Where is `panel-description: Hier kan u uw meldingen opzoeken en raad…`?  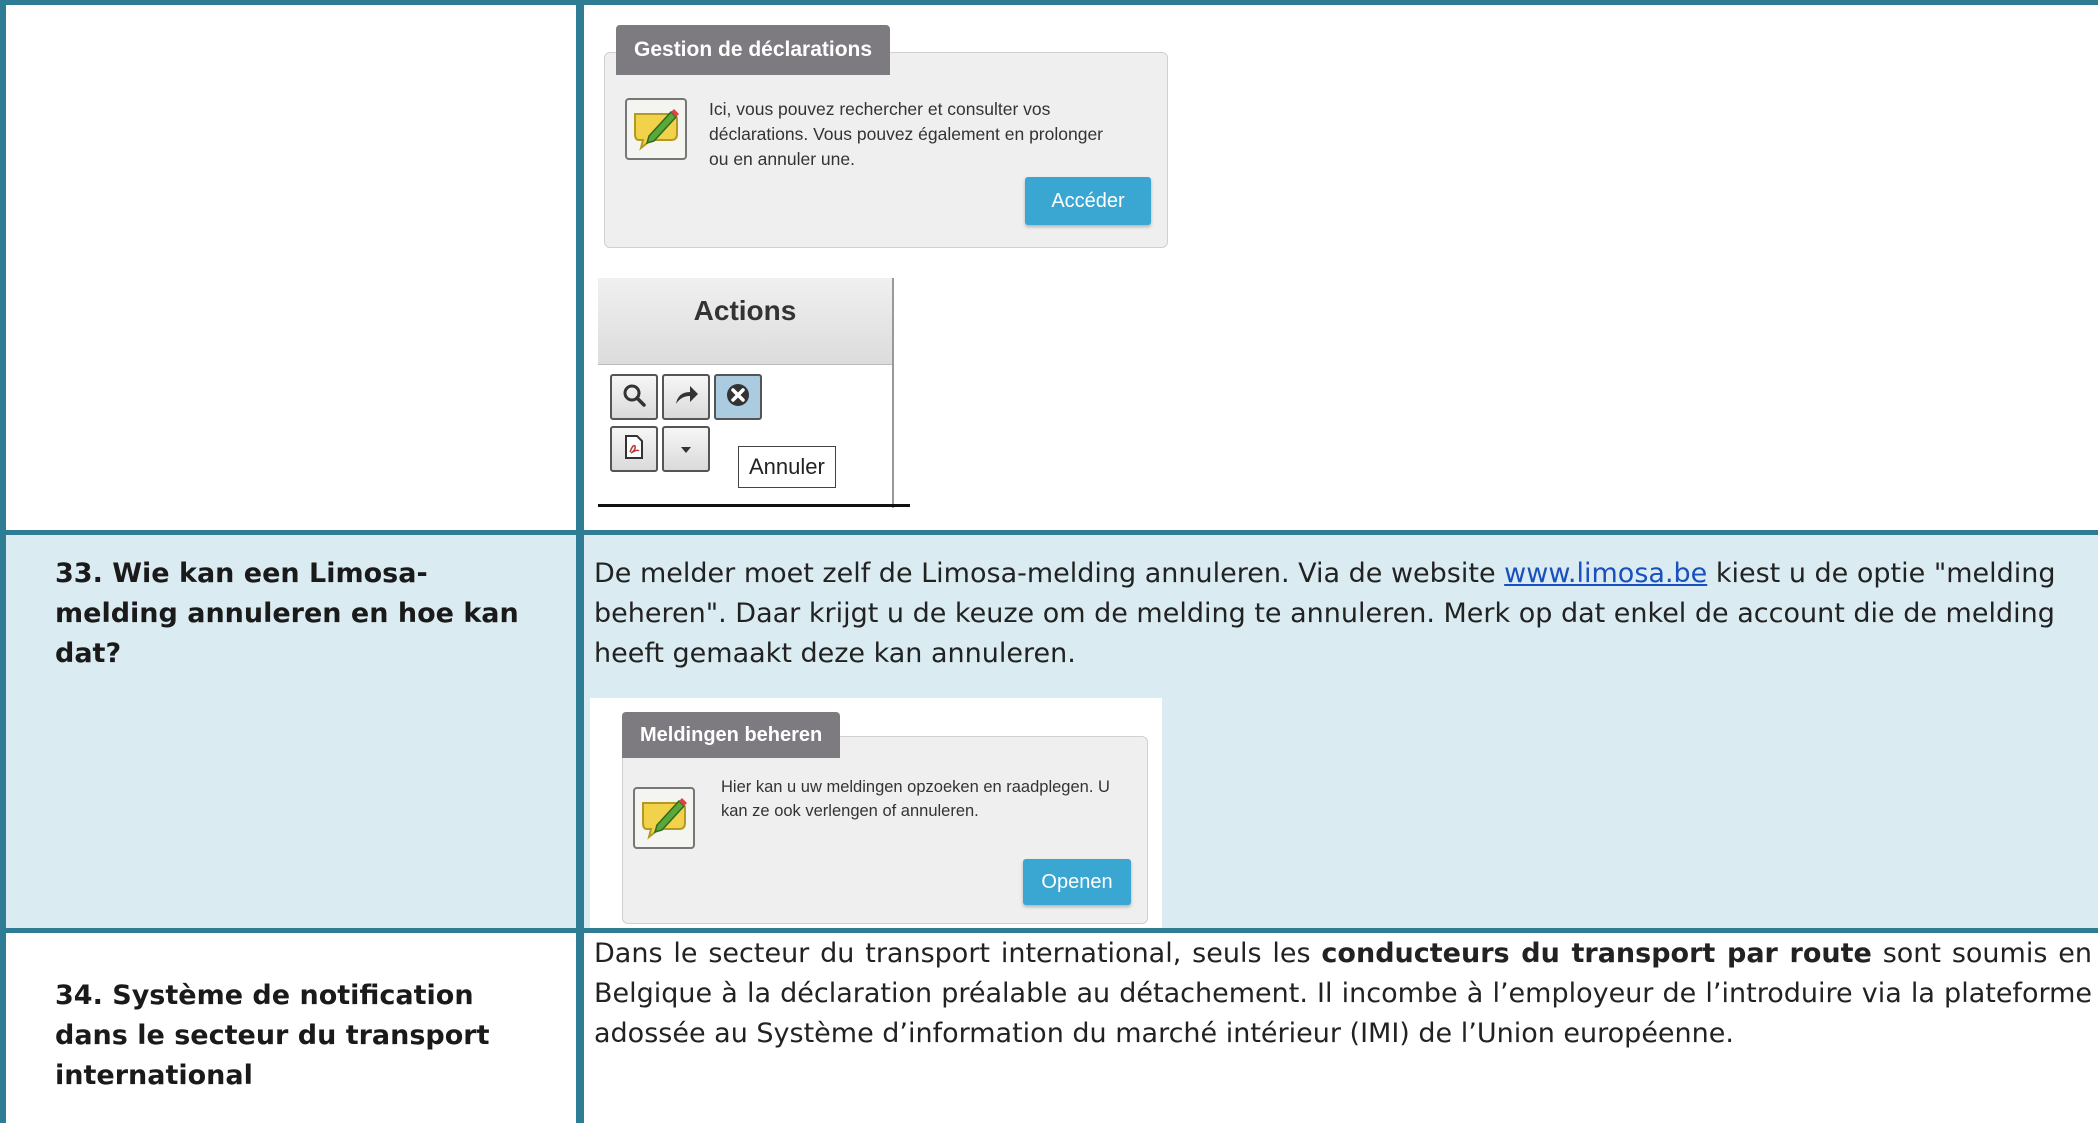 panel-description: Hier kan u uw meldingen opzoeken en raad… is located at coordinates (915, 799).